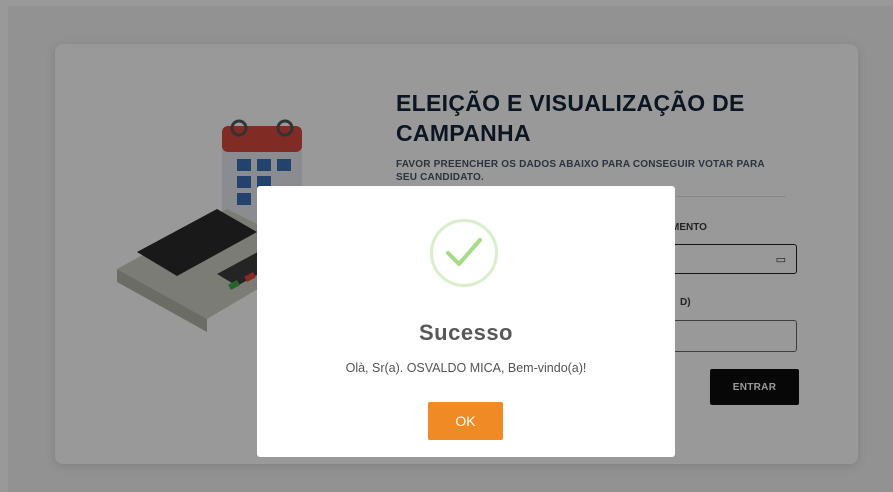 The width and height of the screenshot is (893, 492). I want to click on ok-button: OK, so click(465, 421).